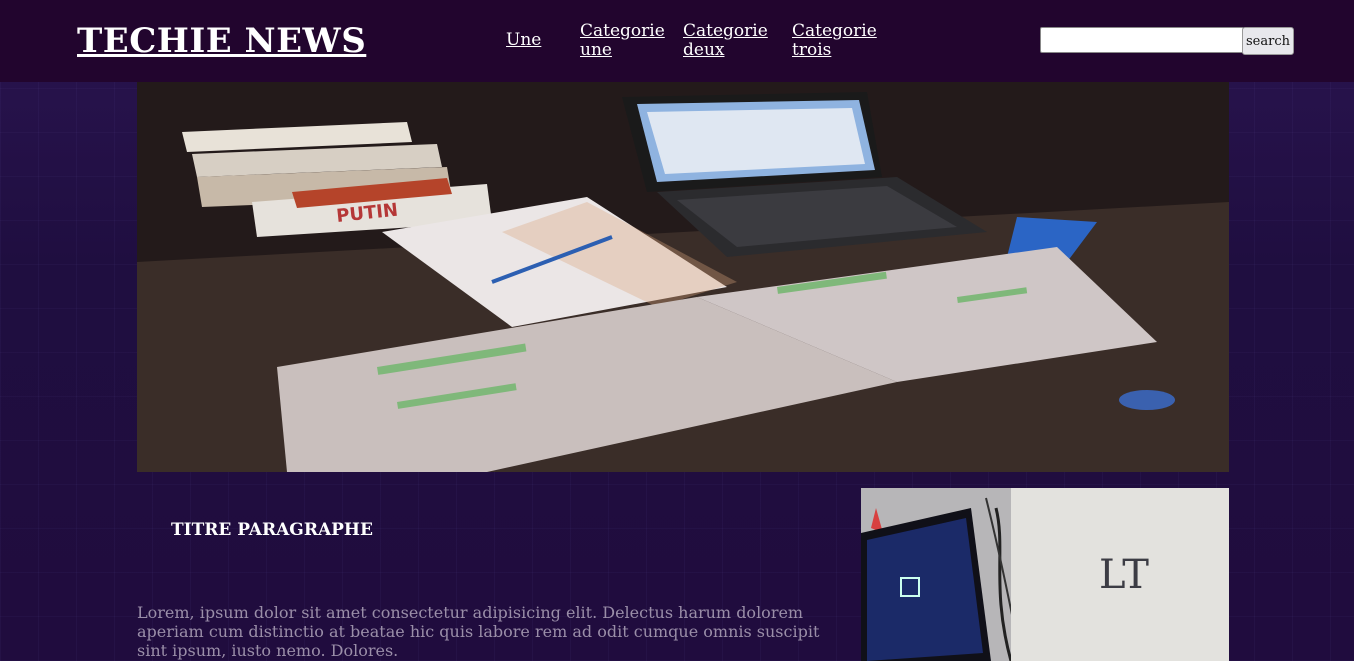 The height and width of the screenshot is (661, 1354). I want to click on side-image: LT, so click(1045, 574).